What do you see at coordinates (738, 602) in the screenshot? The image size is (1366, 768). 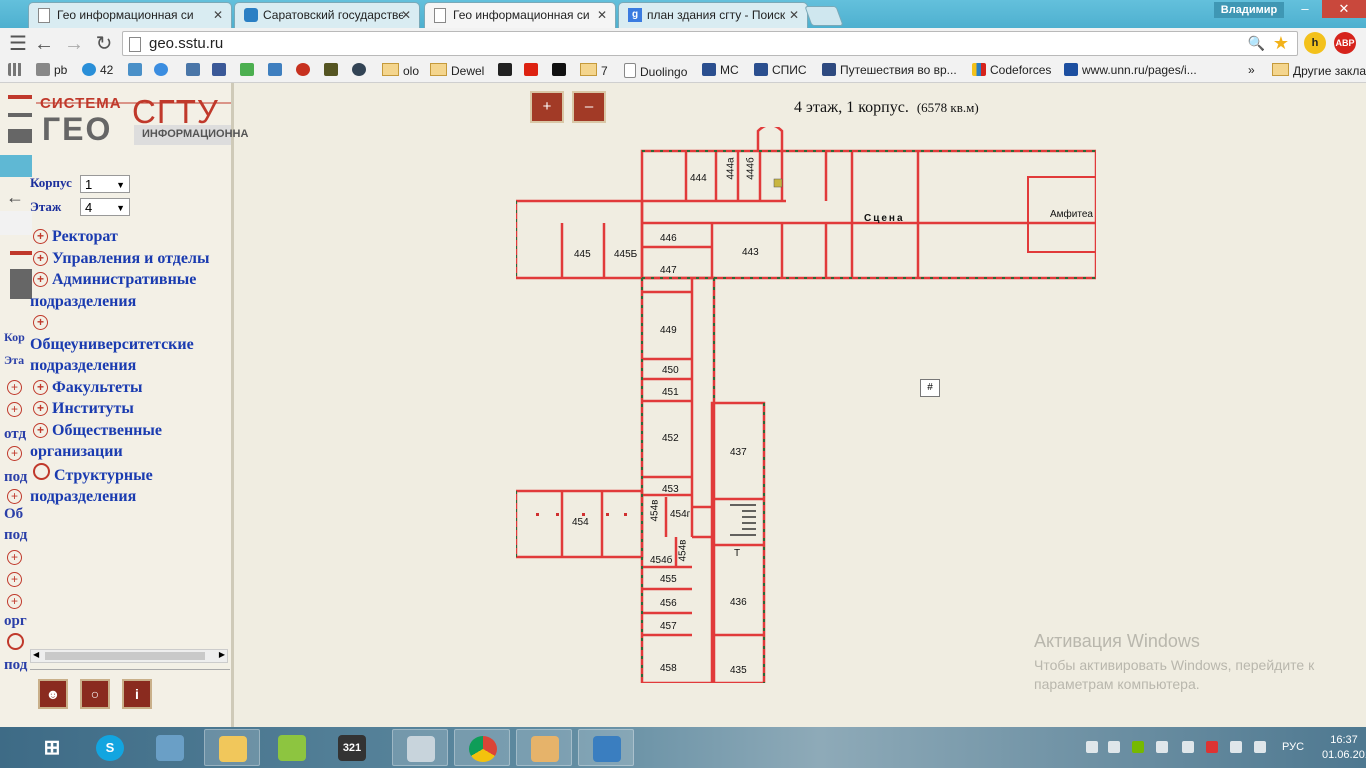 I see `room-label: 436` at bounding box center [738, 602].